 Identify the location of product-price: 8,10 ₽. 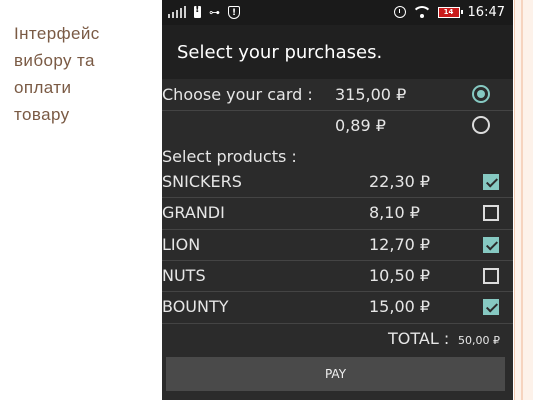
(394, 212).